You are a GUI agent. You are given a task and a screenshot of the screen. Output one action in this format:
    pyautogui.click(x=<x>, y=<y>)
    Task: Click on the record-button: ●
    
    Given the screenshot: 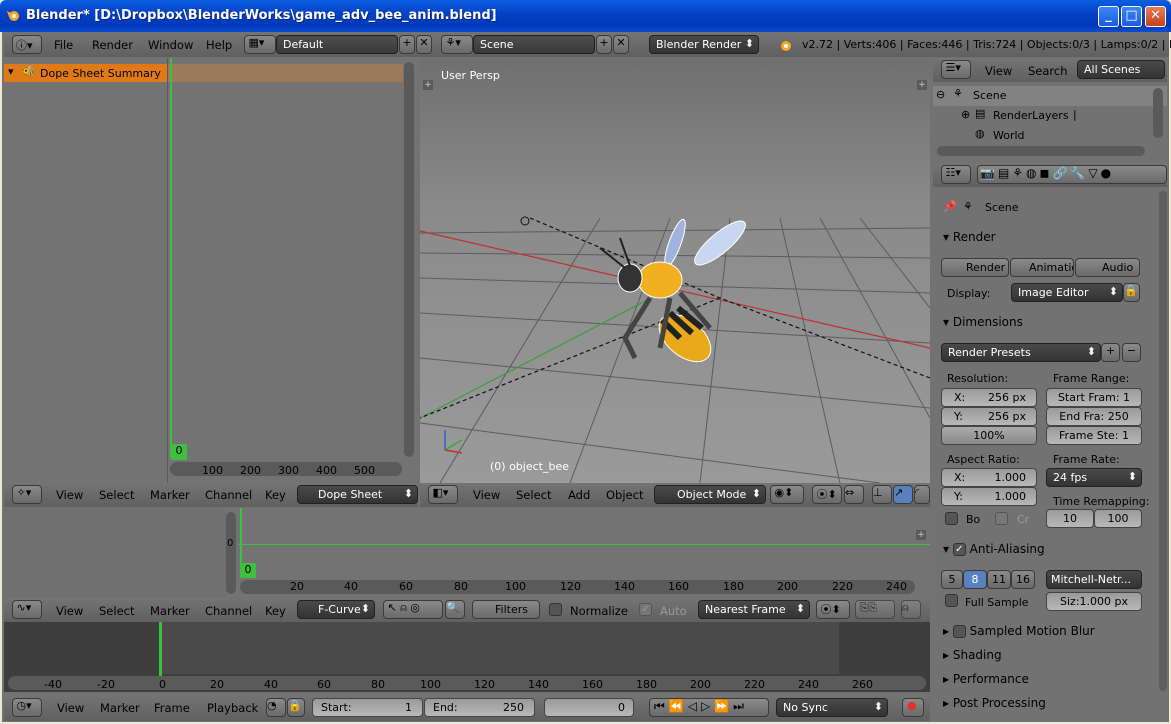 What is the action you would take?
    pyautogui.click(x=913, y=707)
    